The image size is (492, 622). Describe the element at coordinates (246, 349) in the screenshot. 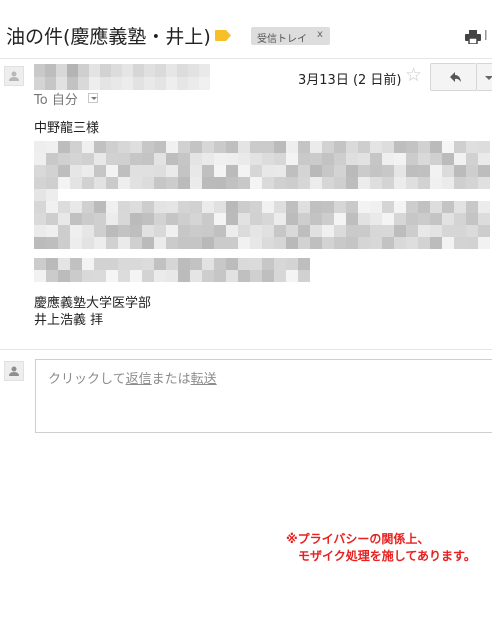

I see `message-divider` at that location.